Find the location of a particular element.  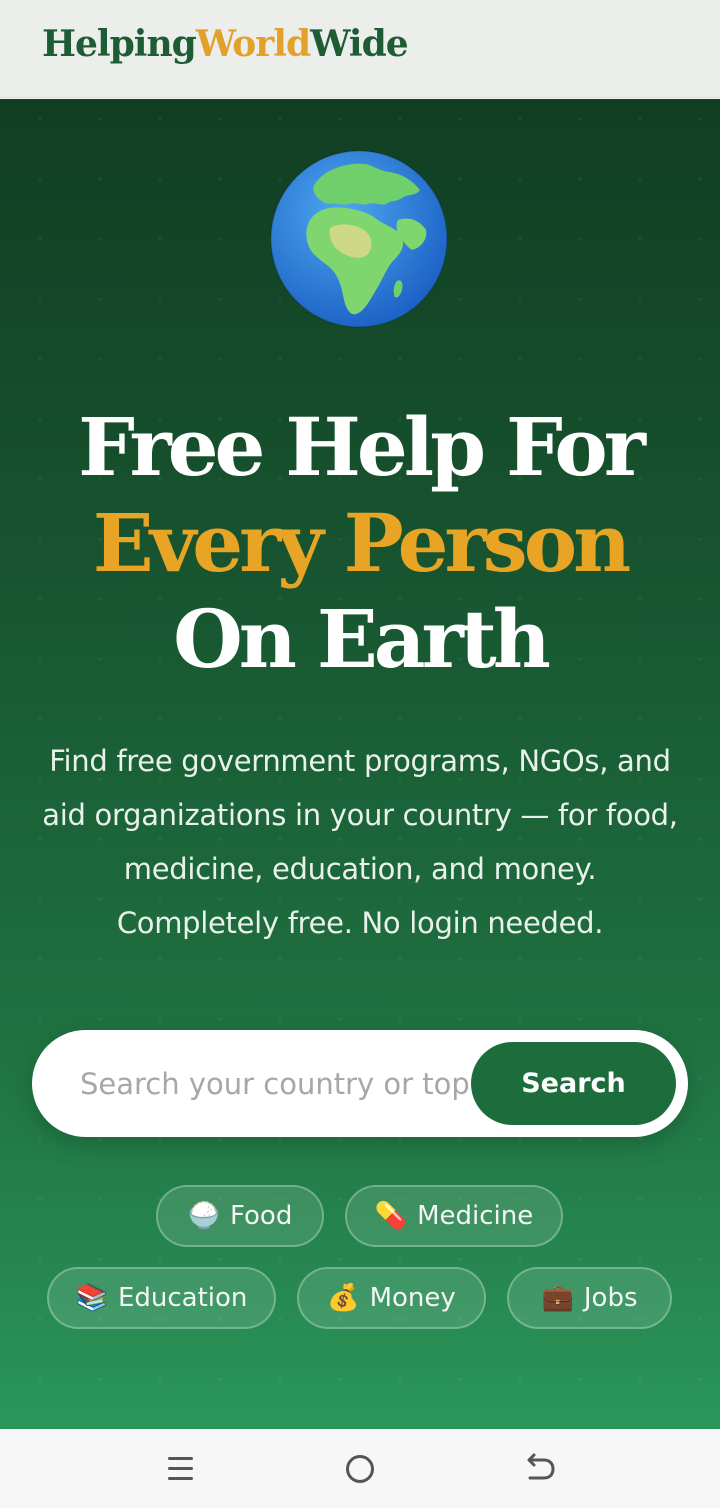

headline-line-1: Free Help For is located at coordinates (362, 447).